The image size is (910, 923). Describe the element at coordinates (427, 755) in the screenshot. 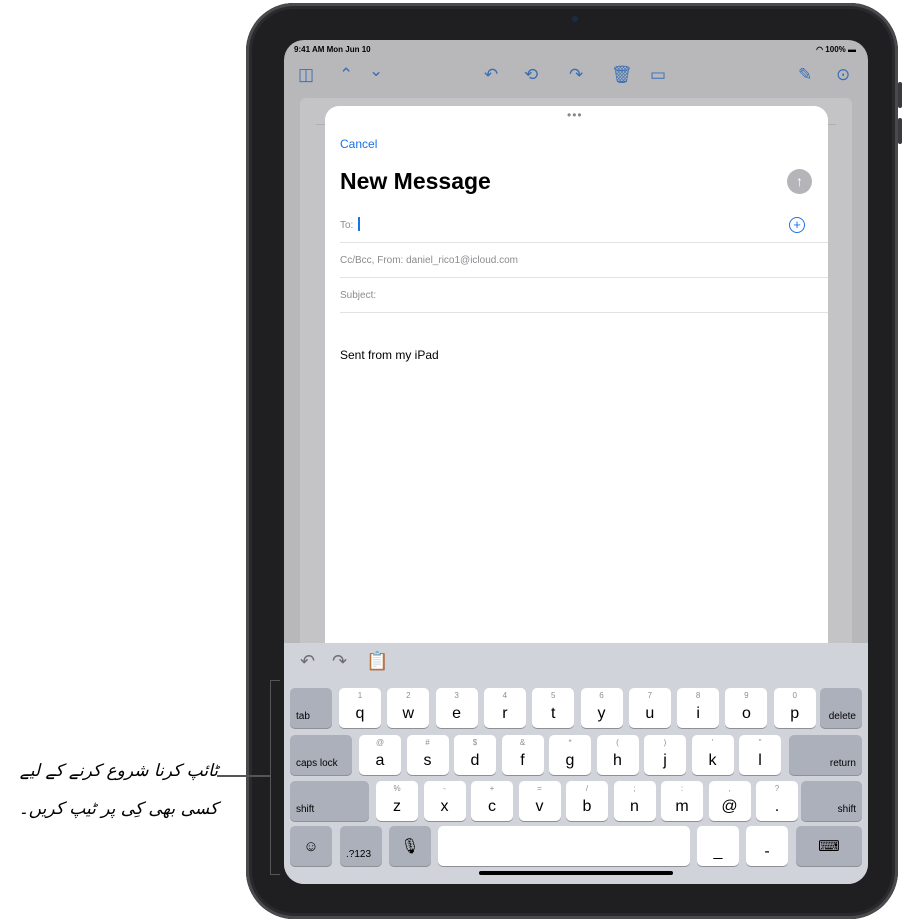

I see `key-s: # s` at that location.